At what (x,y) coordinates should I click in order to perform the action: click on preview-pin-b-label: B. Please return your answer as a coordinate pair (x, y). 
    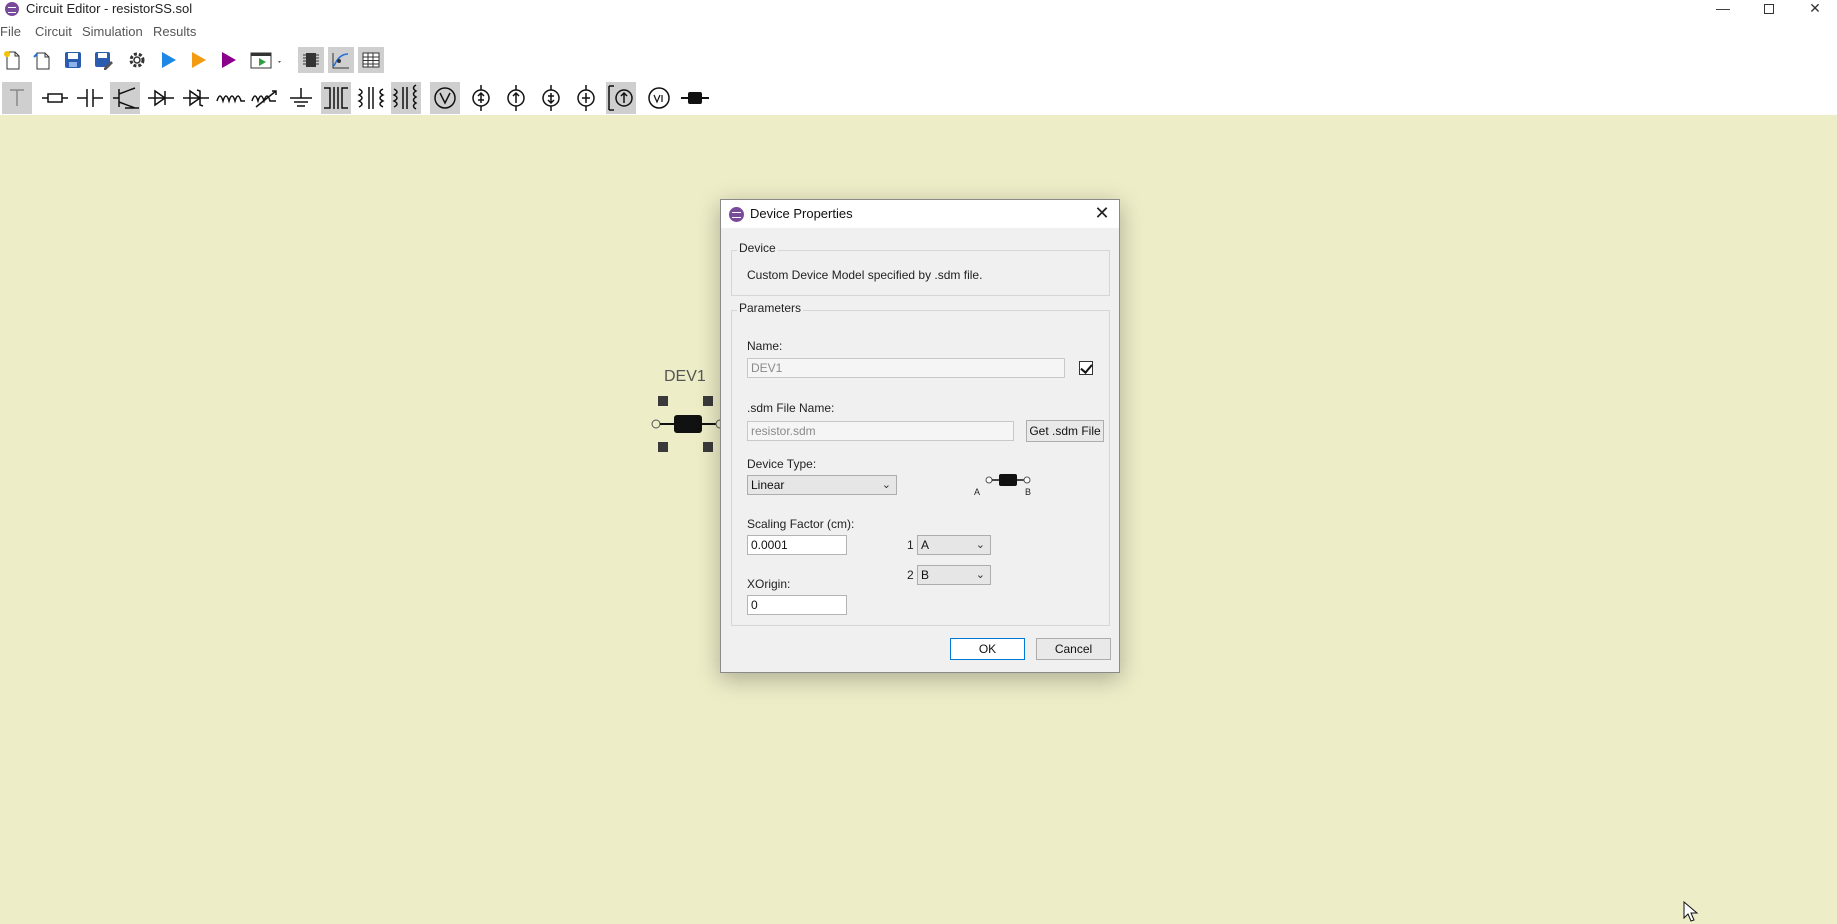
    Looking at the image, I should click on (1028, 492).